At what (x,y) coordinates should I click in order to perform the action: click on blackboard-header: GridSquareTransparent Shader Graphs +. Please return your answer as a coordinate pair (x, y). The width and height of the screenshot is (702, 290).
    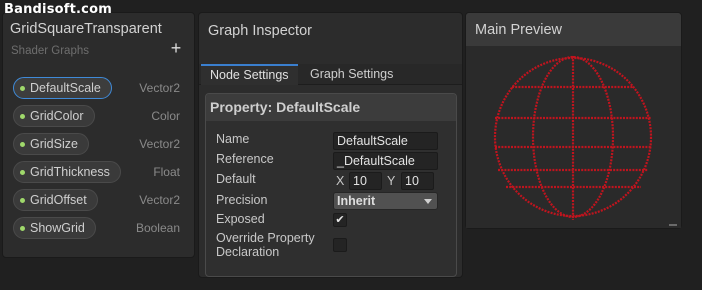
    Looking at the image, I should click on (98, 40).